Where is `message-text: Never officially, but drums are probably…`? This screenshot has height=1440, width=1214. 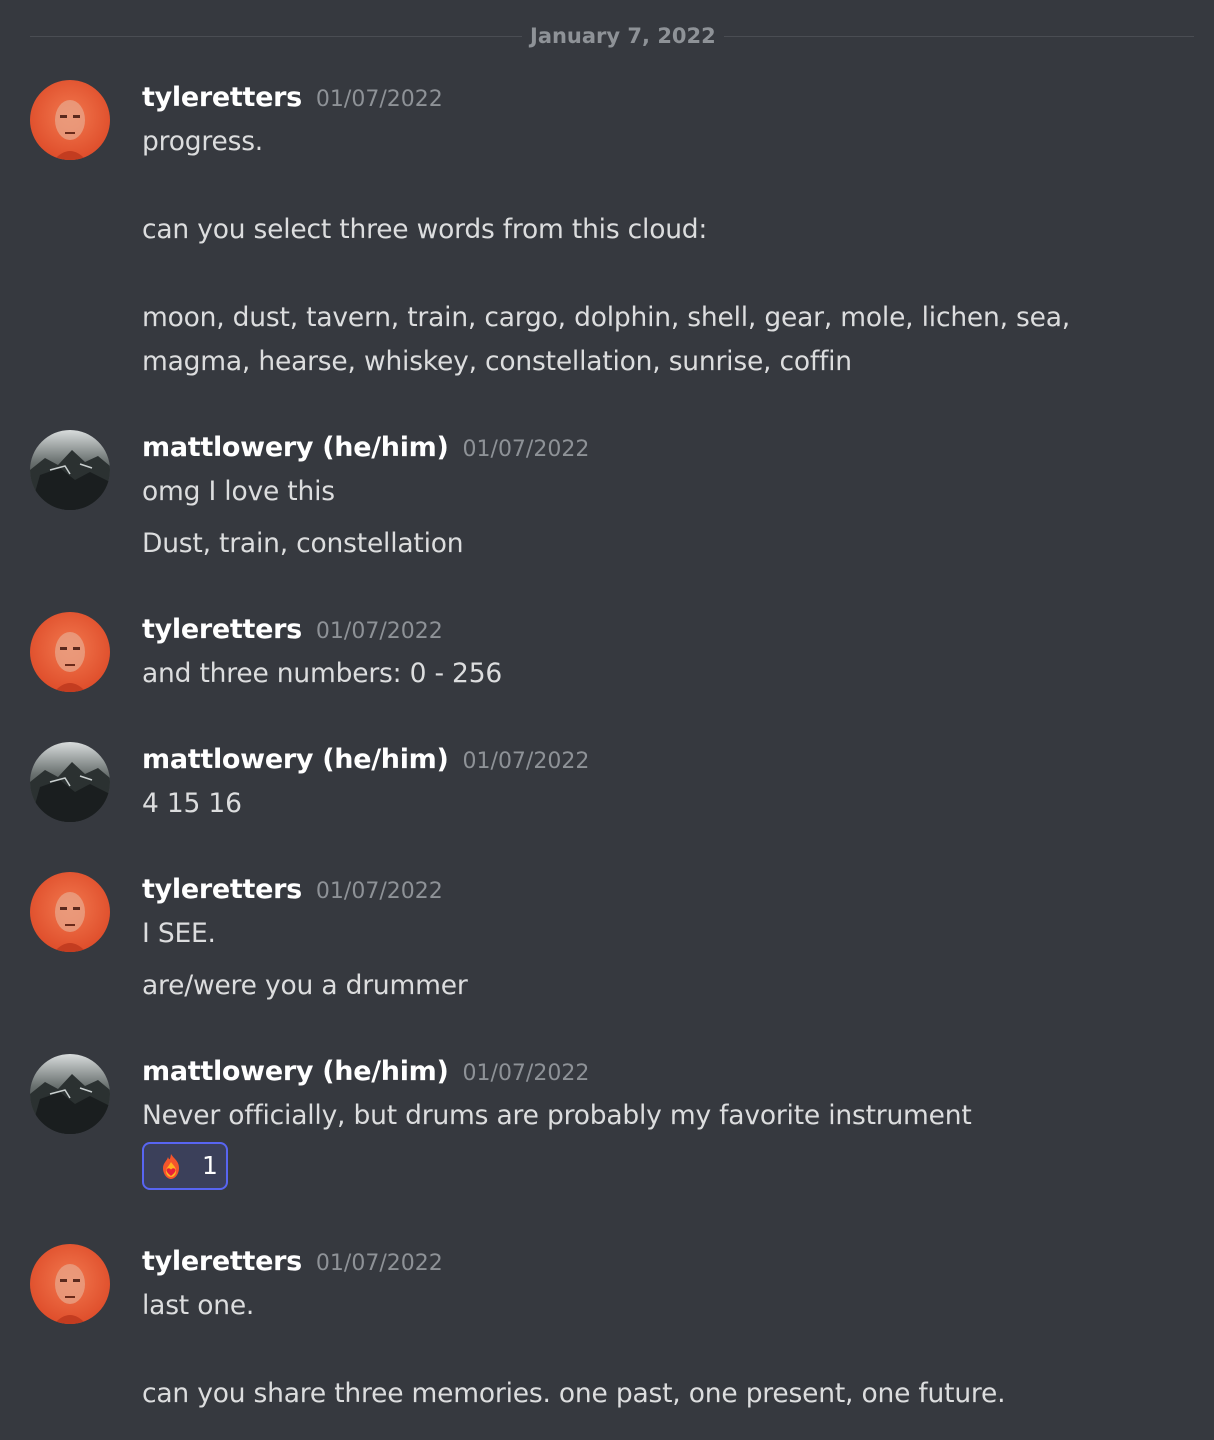 message-text: Never officially, but drums are probably… is located at coordinates (557, 1115).